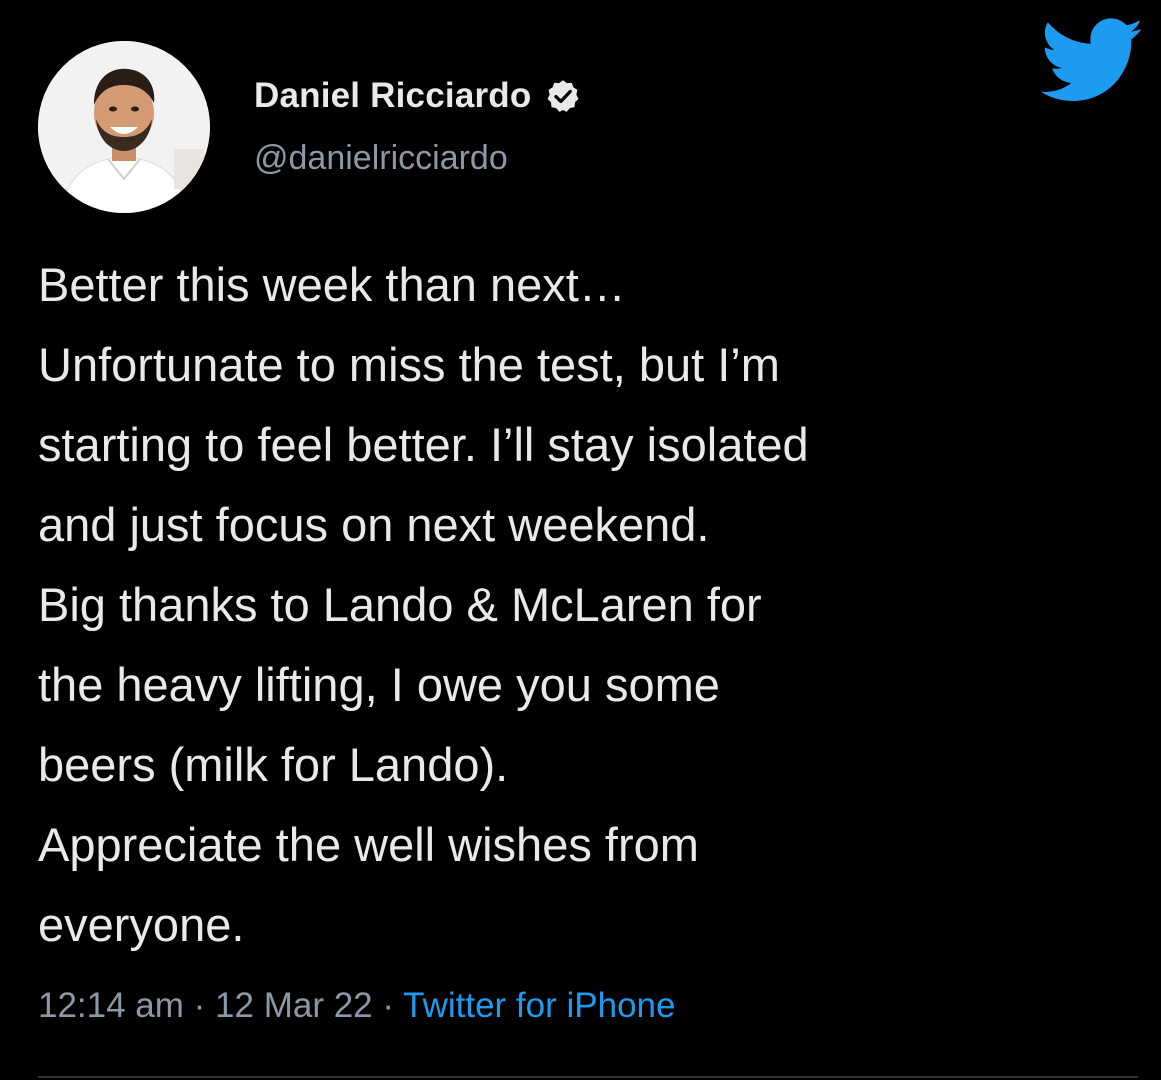 The height and width of the screenshot is (1080, 1161). Describe the element at coordinates (588, 1077) in the screenshot. I see `divider` at that location.